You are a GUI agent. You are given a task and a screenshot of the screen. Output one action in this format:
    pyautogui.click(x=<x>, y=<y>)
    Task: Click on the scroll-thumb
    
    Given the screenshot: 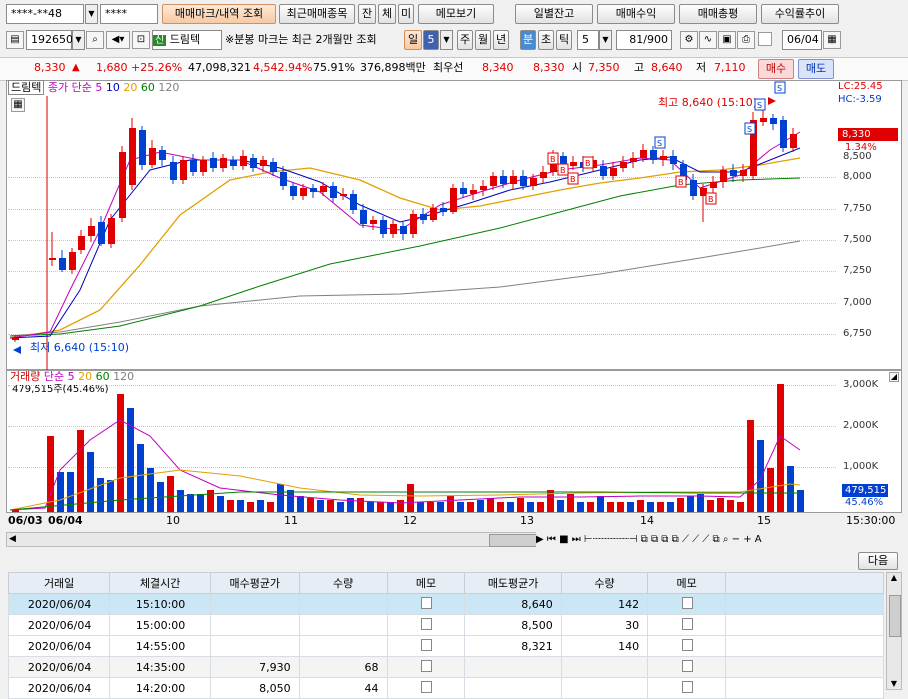 What is the action you would take?
    pyautogui.click(x=513, y=540)
    